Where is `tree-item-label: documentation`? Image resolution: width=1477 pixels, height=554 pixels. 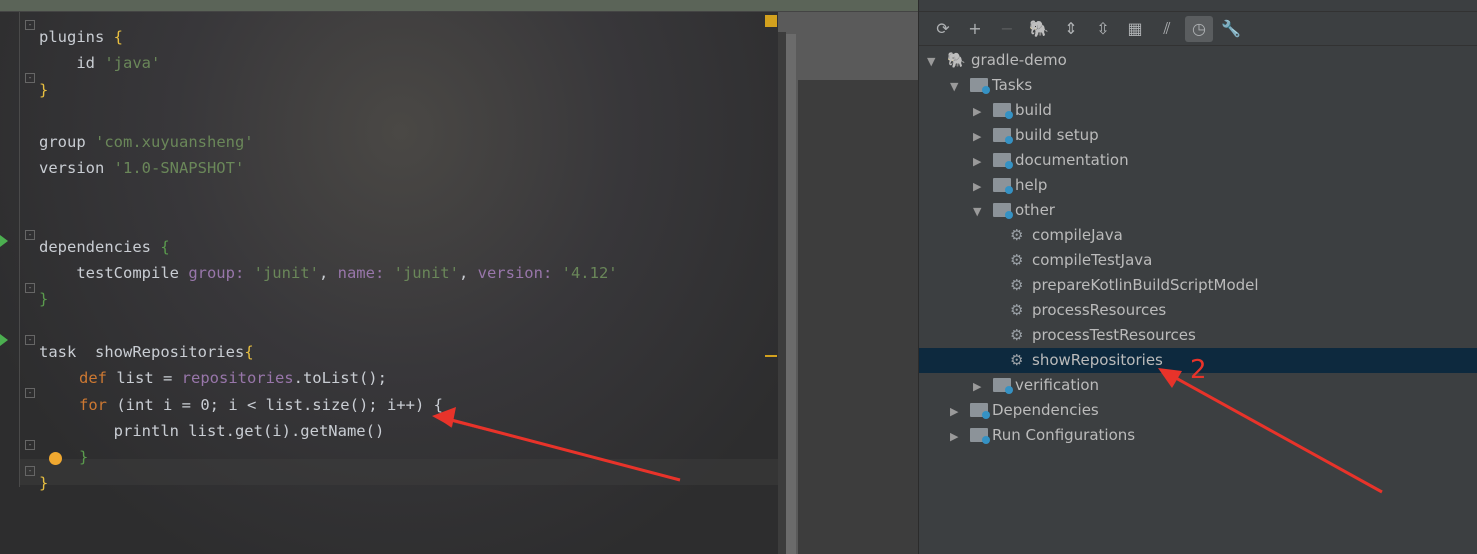
tree-item-label: documentation is located at coordinates (1072, 160).